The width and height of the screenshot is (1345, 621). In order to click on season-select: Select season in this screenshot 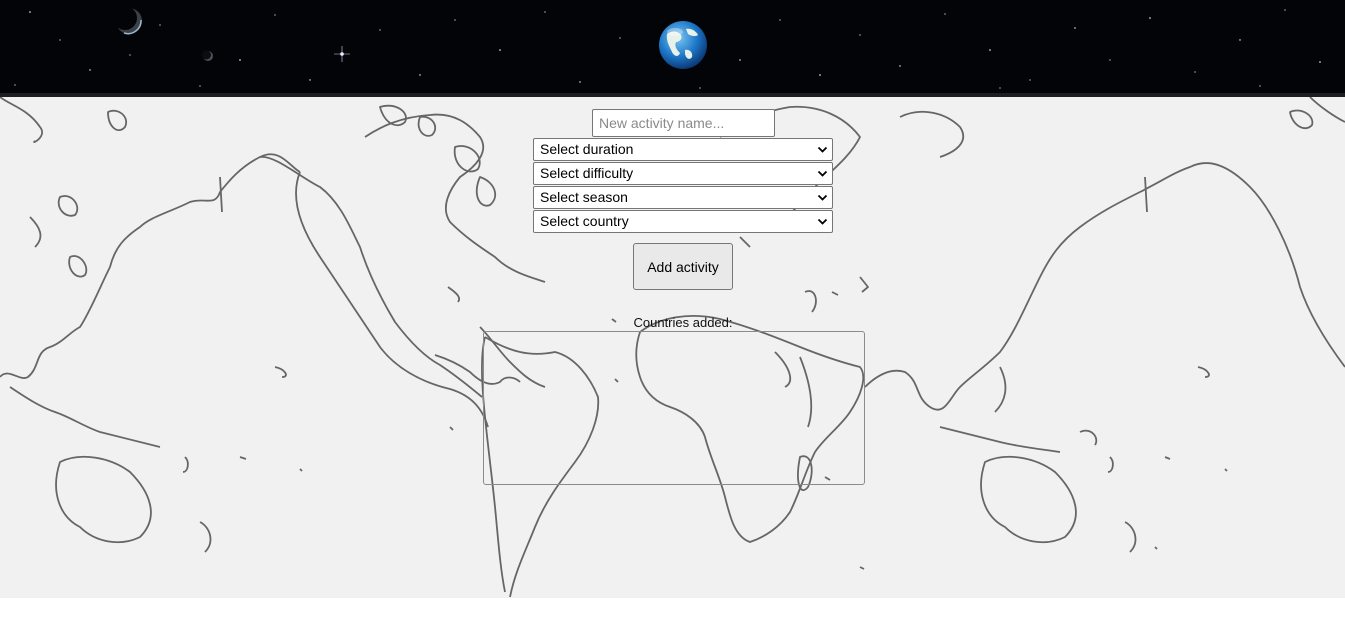, I will do `click(683, 197)`.